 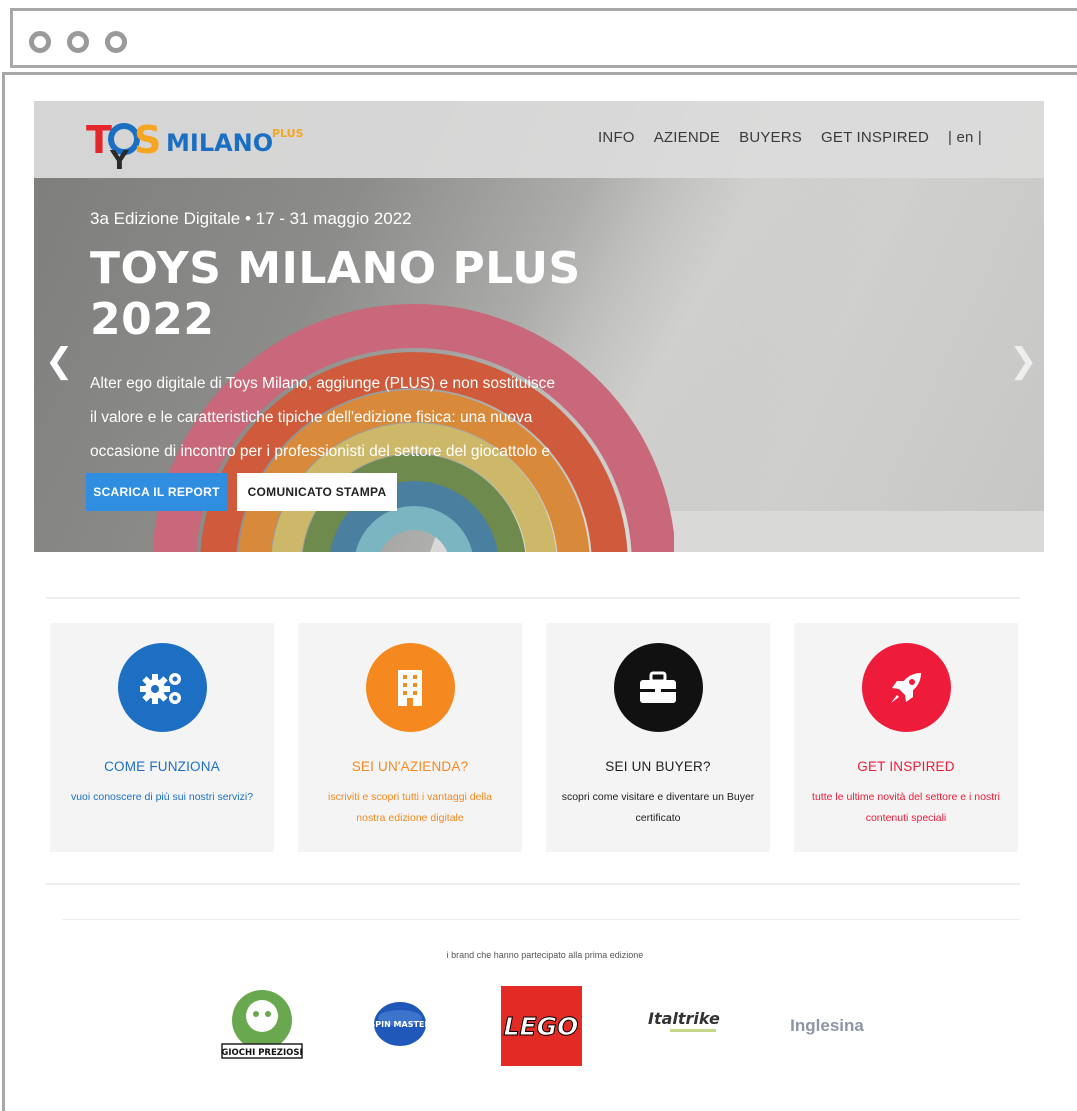 I want to click on hero-buttons: SCARICA IL REPORT COMUNICATO STAMPA, so click(x=241, y=492).